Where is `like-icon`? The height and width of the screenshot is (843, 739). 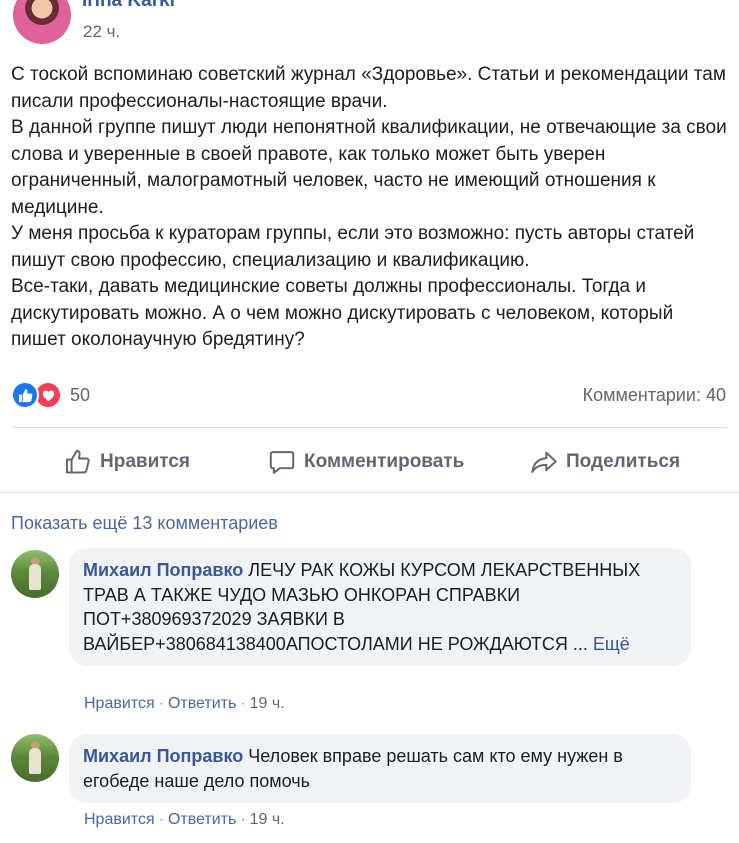
like-icon is located at coordinates (25, 395).